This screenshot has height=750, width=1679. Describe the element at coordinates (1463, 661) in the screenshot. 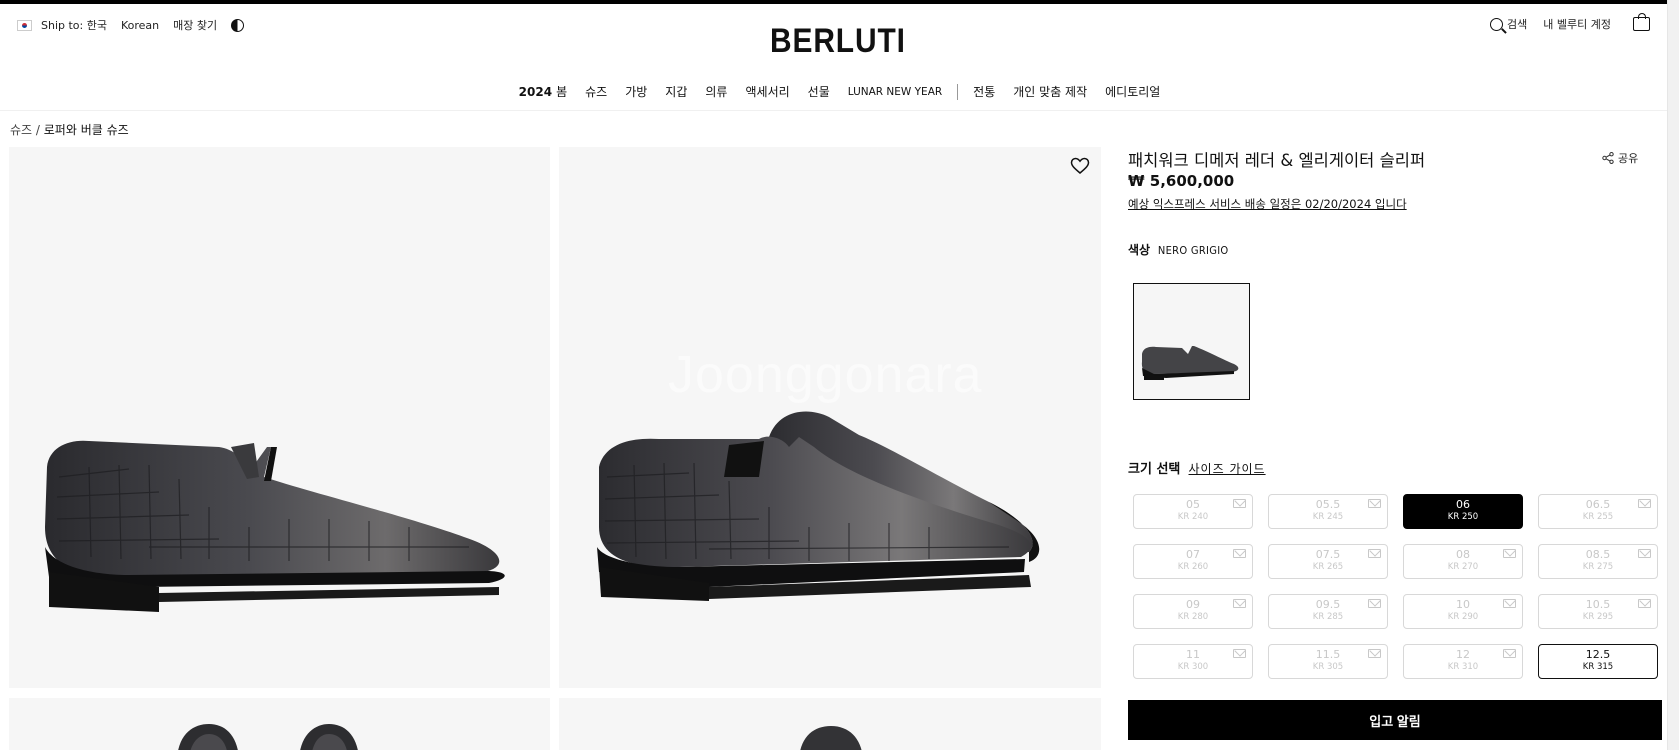

I see `size-option-12: 12 KR 310` at that location.